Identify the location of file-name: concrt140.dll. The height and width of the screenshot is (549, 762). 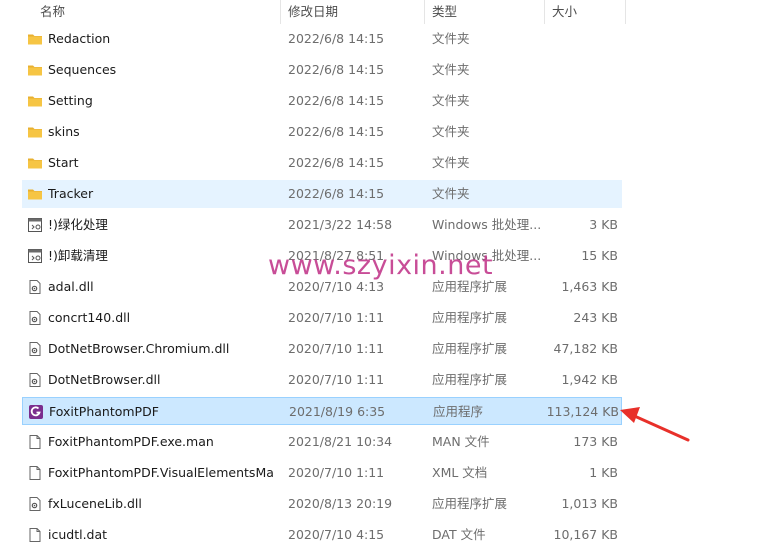
(89, 317).